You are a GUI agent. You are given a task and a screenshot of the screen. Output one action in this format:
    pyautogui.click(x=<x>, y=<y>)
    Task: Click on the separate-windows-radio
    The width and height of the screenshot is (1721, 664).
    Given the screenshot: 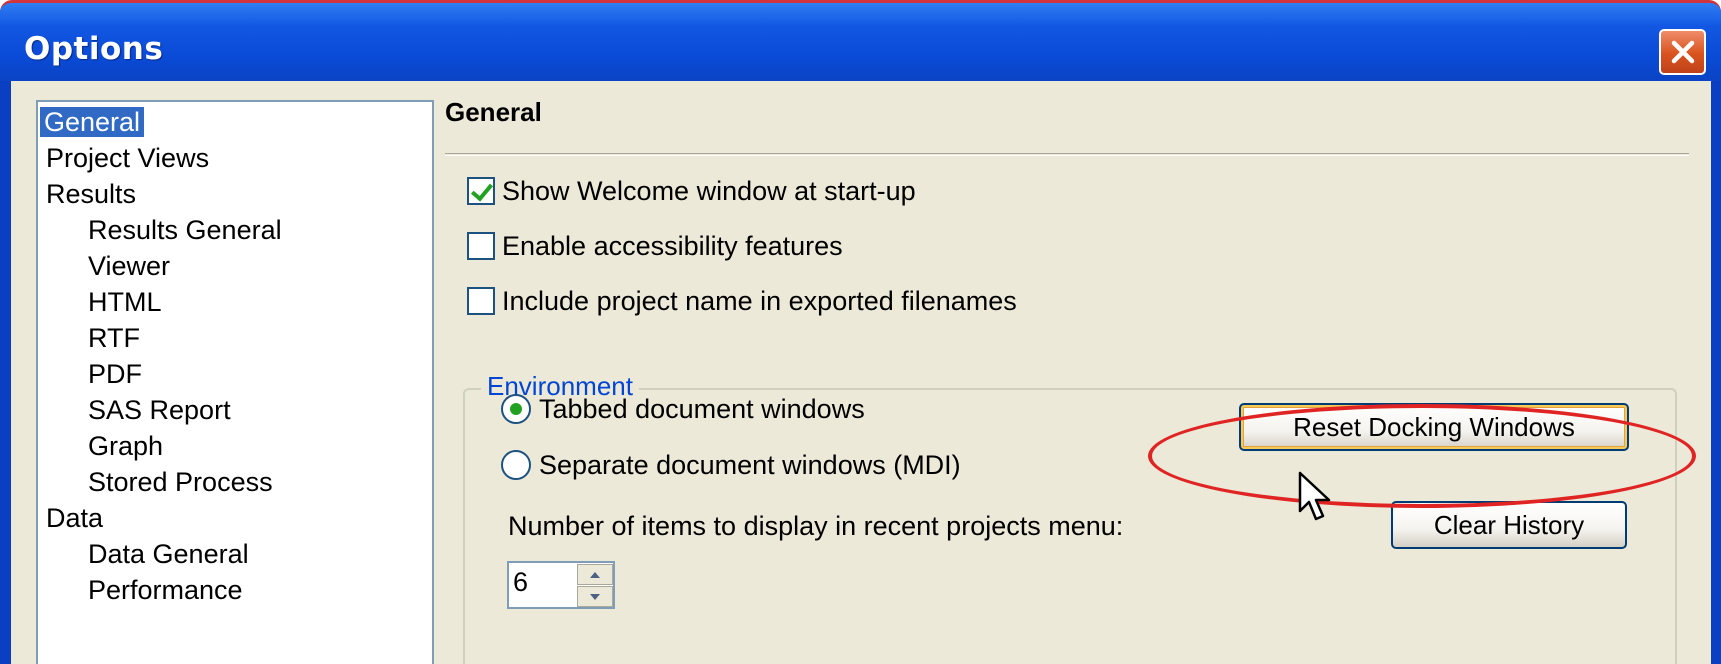 What is the action you would take?
    pyautogui.click(x=516, y=465)
    